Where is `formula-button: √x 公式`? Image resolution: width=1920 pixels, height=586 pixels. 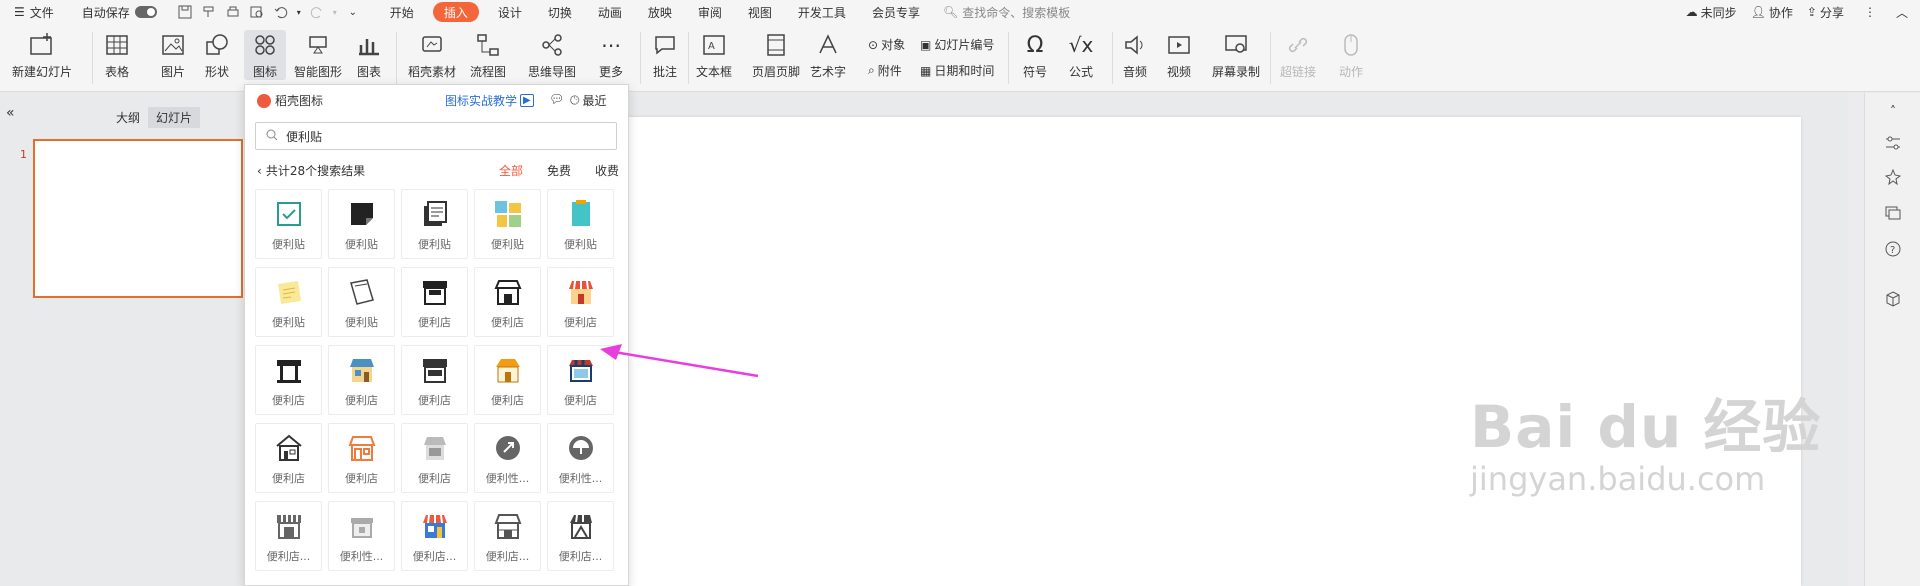
formula-button: √x 公式 is located at coordinates (1081, 55).